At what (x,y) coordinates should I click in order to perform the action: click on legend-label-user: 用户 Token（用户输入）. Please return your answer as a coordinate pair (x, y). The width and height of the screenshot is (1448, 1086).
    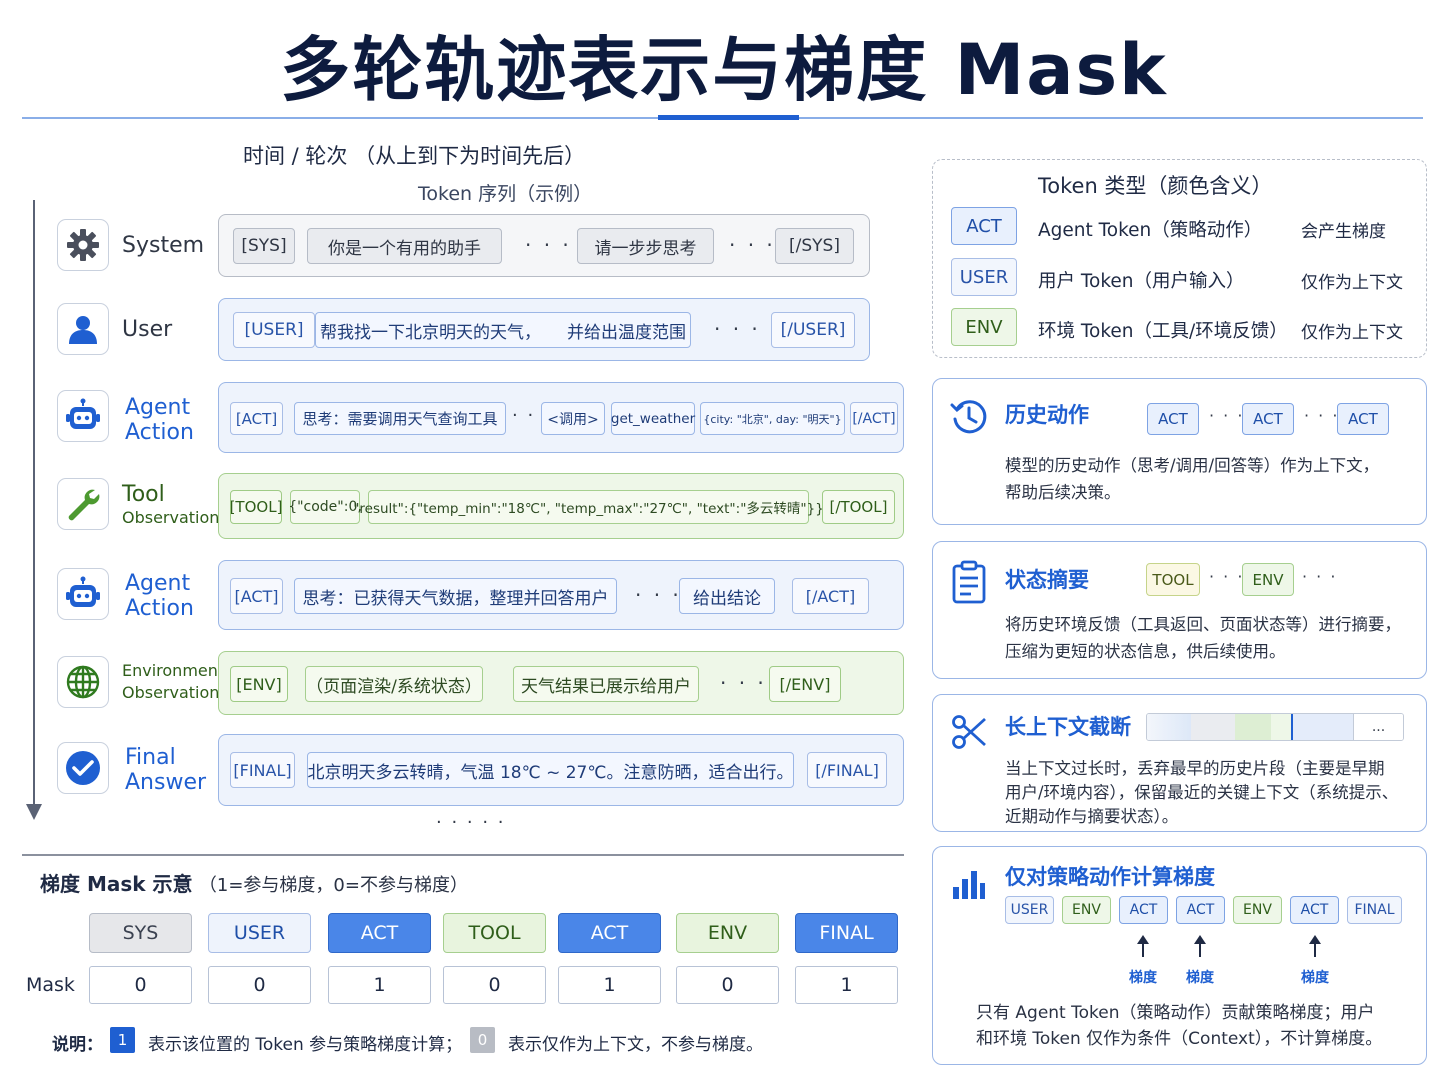
    Looking at the image, I should click on (1141, 281).